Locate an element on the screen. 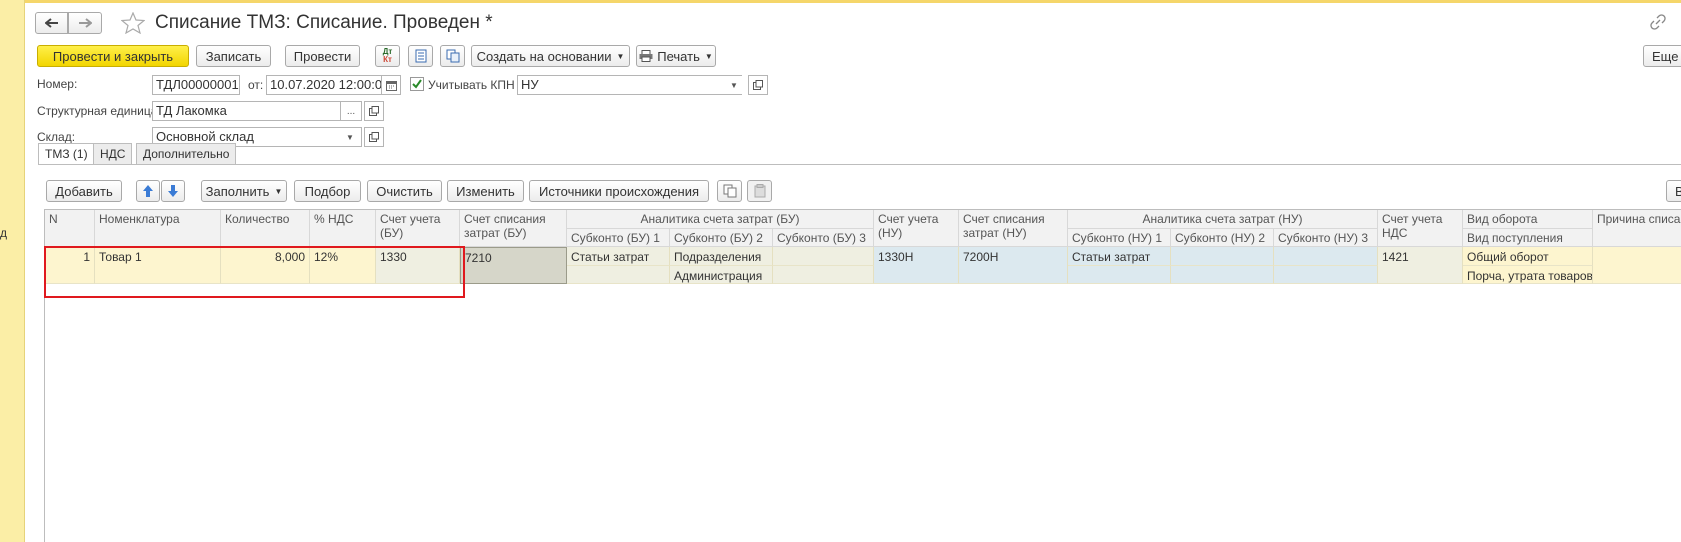 The width and height of the screenshot is (1681, 542). table-cell-writeoff-nu: 7200Н is located at coordinates (1013, 265).